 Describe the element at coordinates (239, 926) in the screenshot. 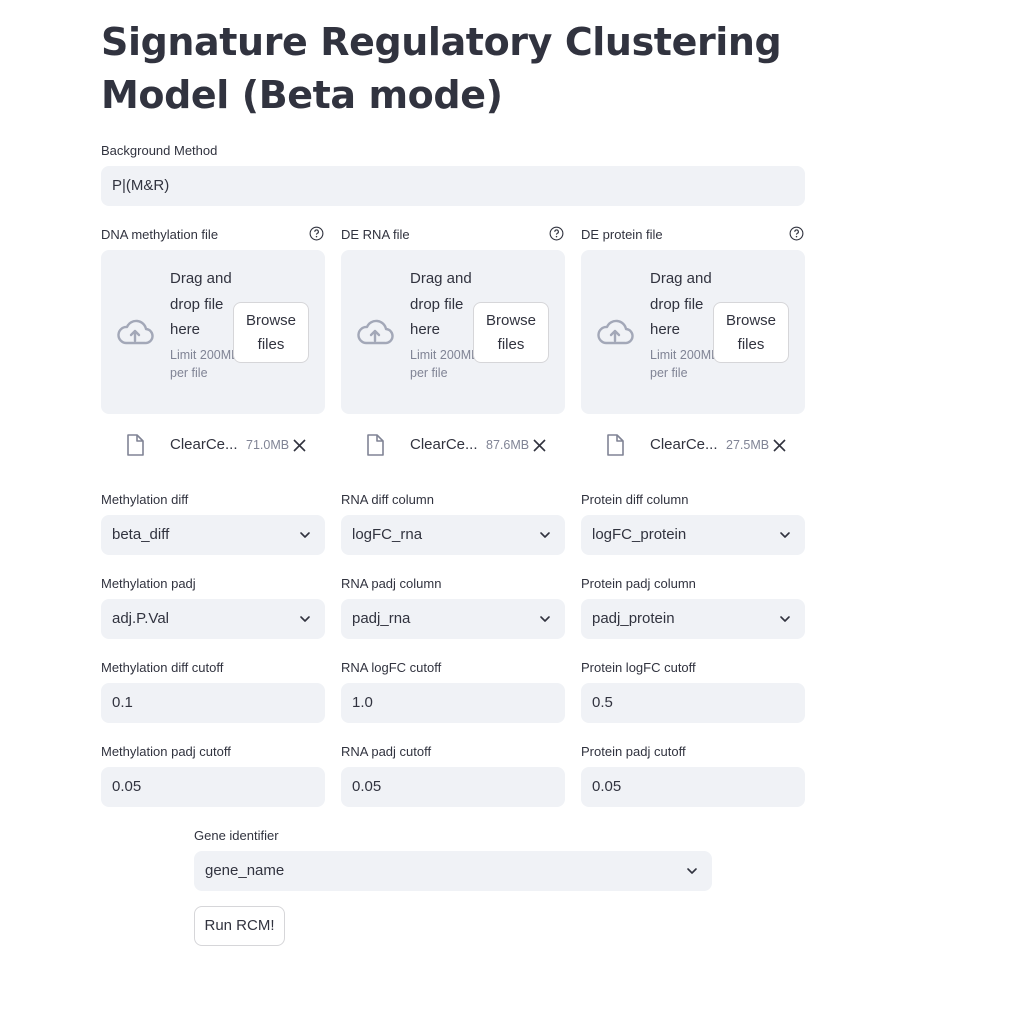

I see `run-rcm-button: Run RCM!` at that location.